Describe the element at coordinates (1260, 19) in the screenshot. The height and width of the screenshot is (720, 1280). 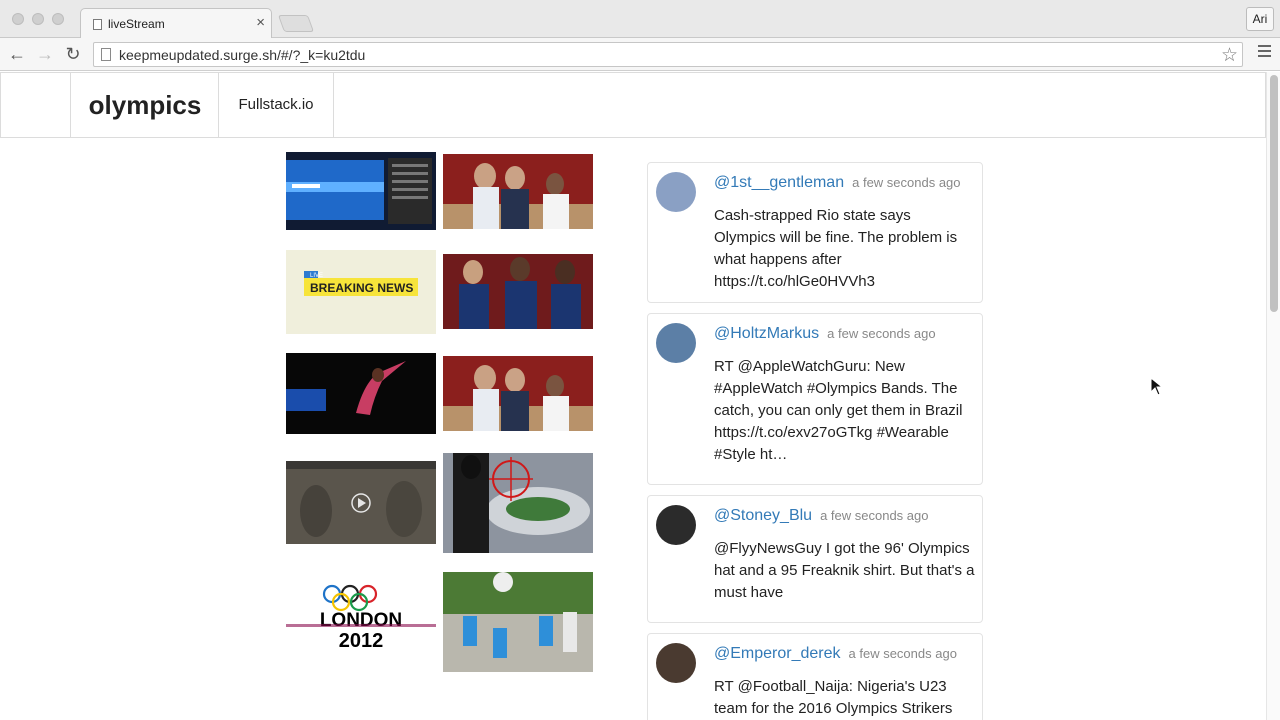
I see `profile-button: Ari` at that location.